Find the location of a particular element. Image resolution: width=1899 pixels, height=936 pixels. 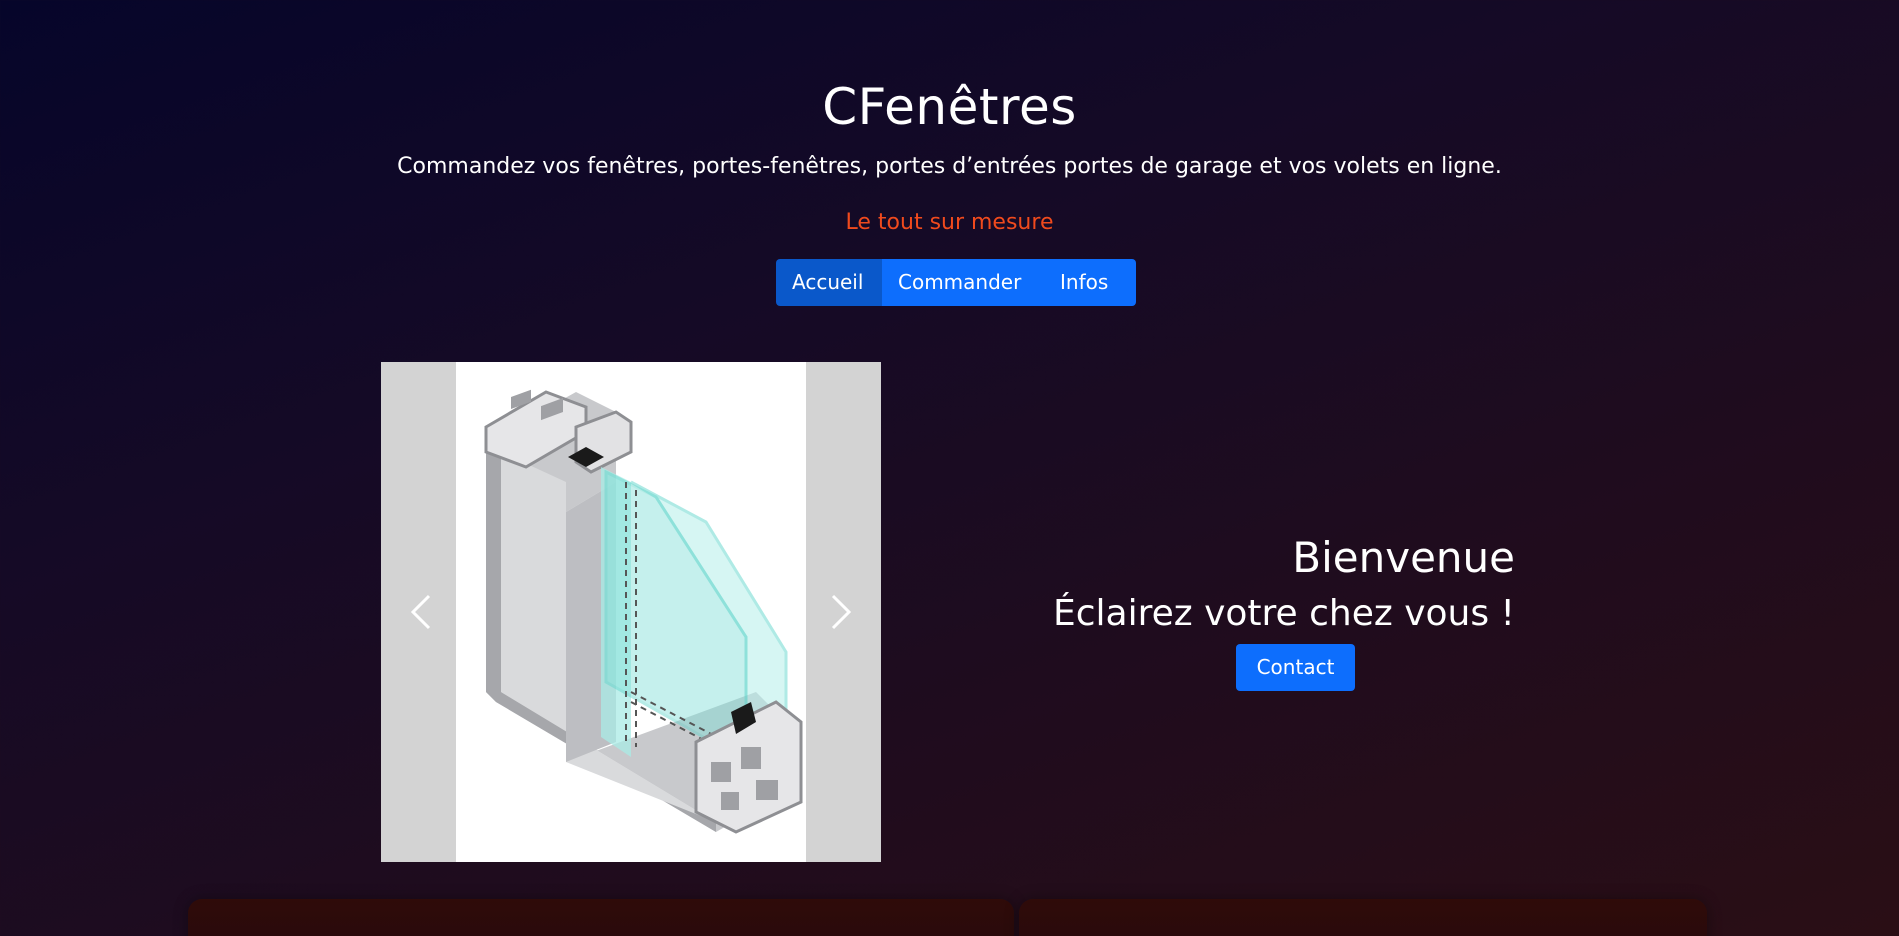

carousel-next-button is located at coordinates (841, 612).